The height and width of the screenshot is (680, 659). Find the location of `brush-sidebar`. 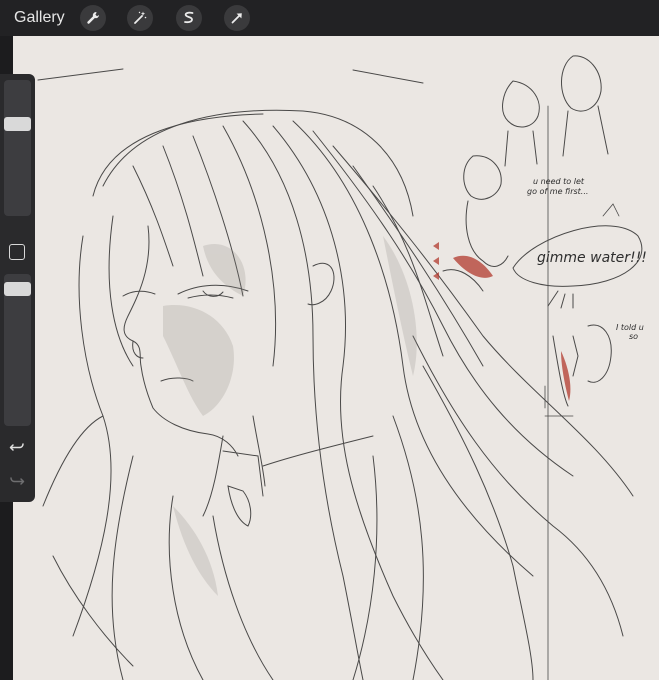

brush-sidebar is located at coordinates (17, 288).